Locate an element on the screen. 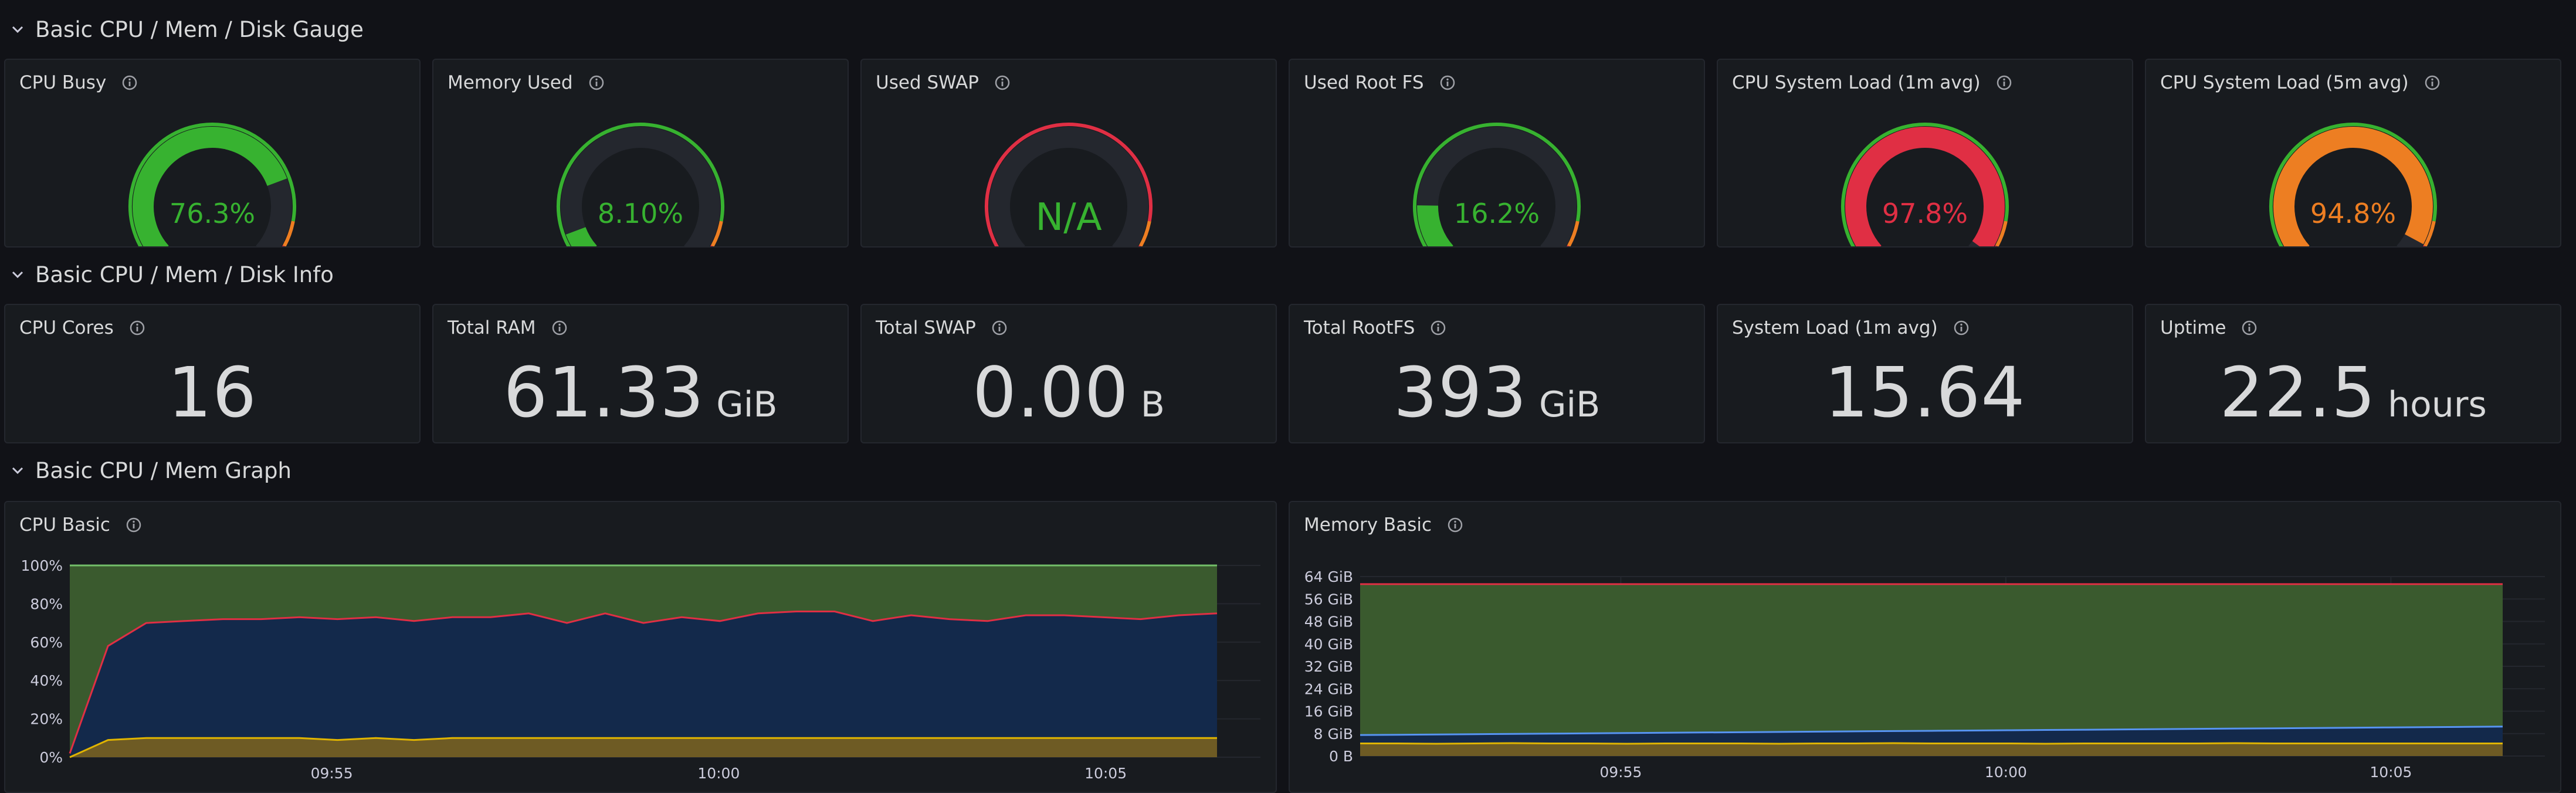 The image size is (2576, 793). stat-panel: CPU Cores 16 is located at coordinates (213, 373).